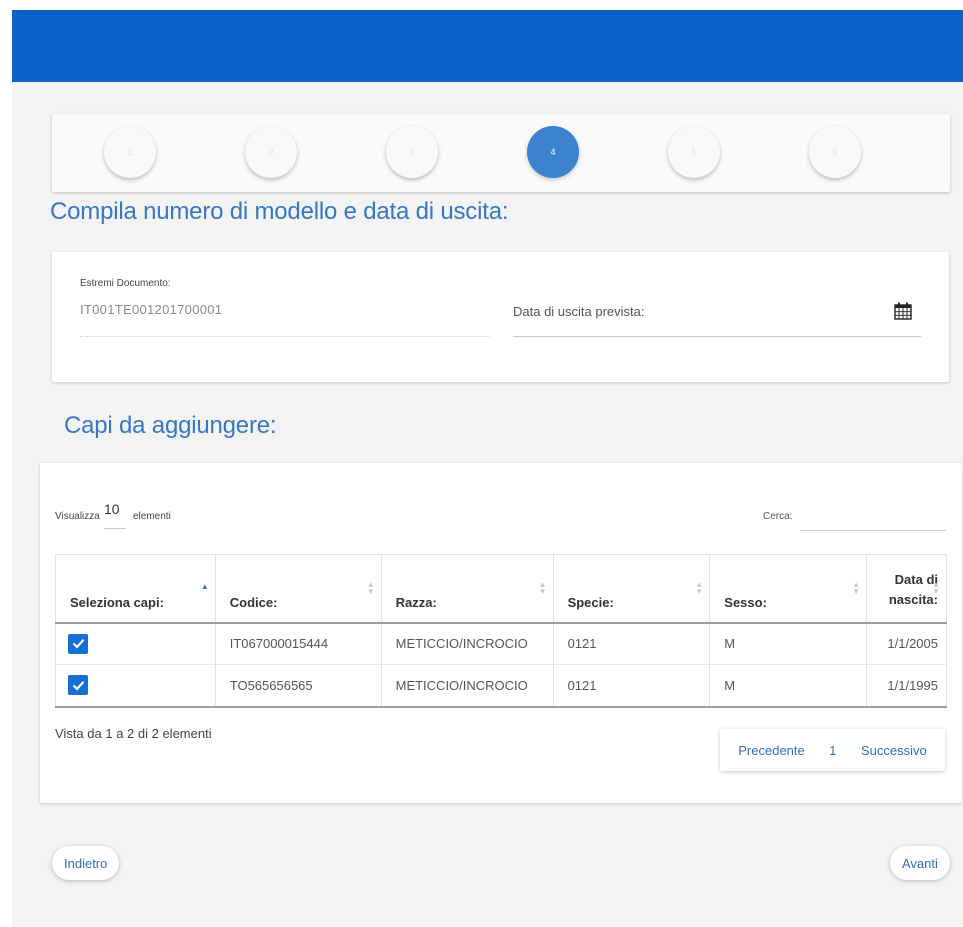 This screenshot has height=927, width=963. I want to click on data-uscita-field: Data di uscita prevista:, so click(579, 311).